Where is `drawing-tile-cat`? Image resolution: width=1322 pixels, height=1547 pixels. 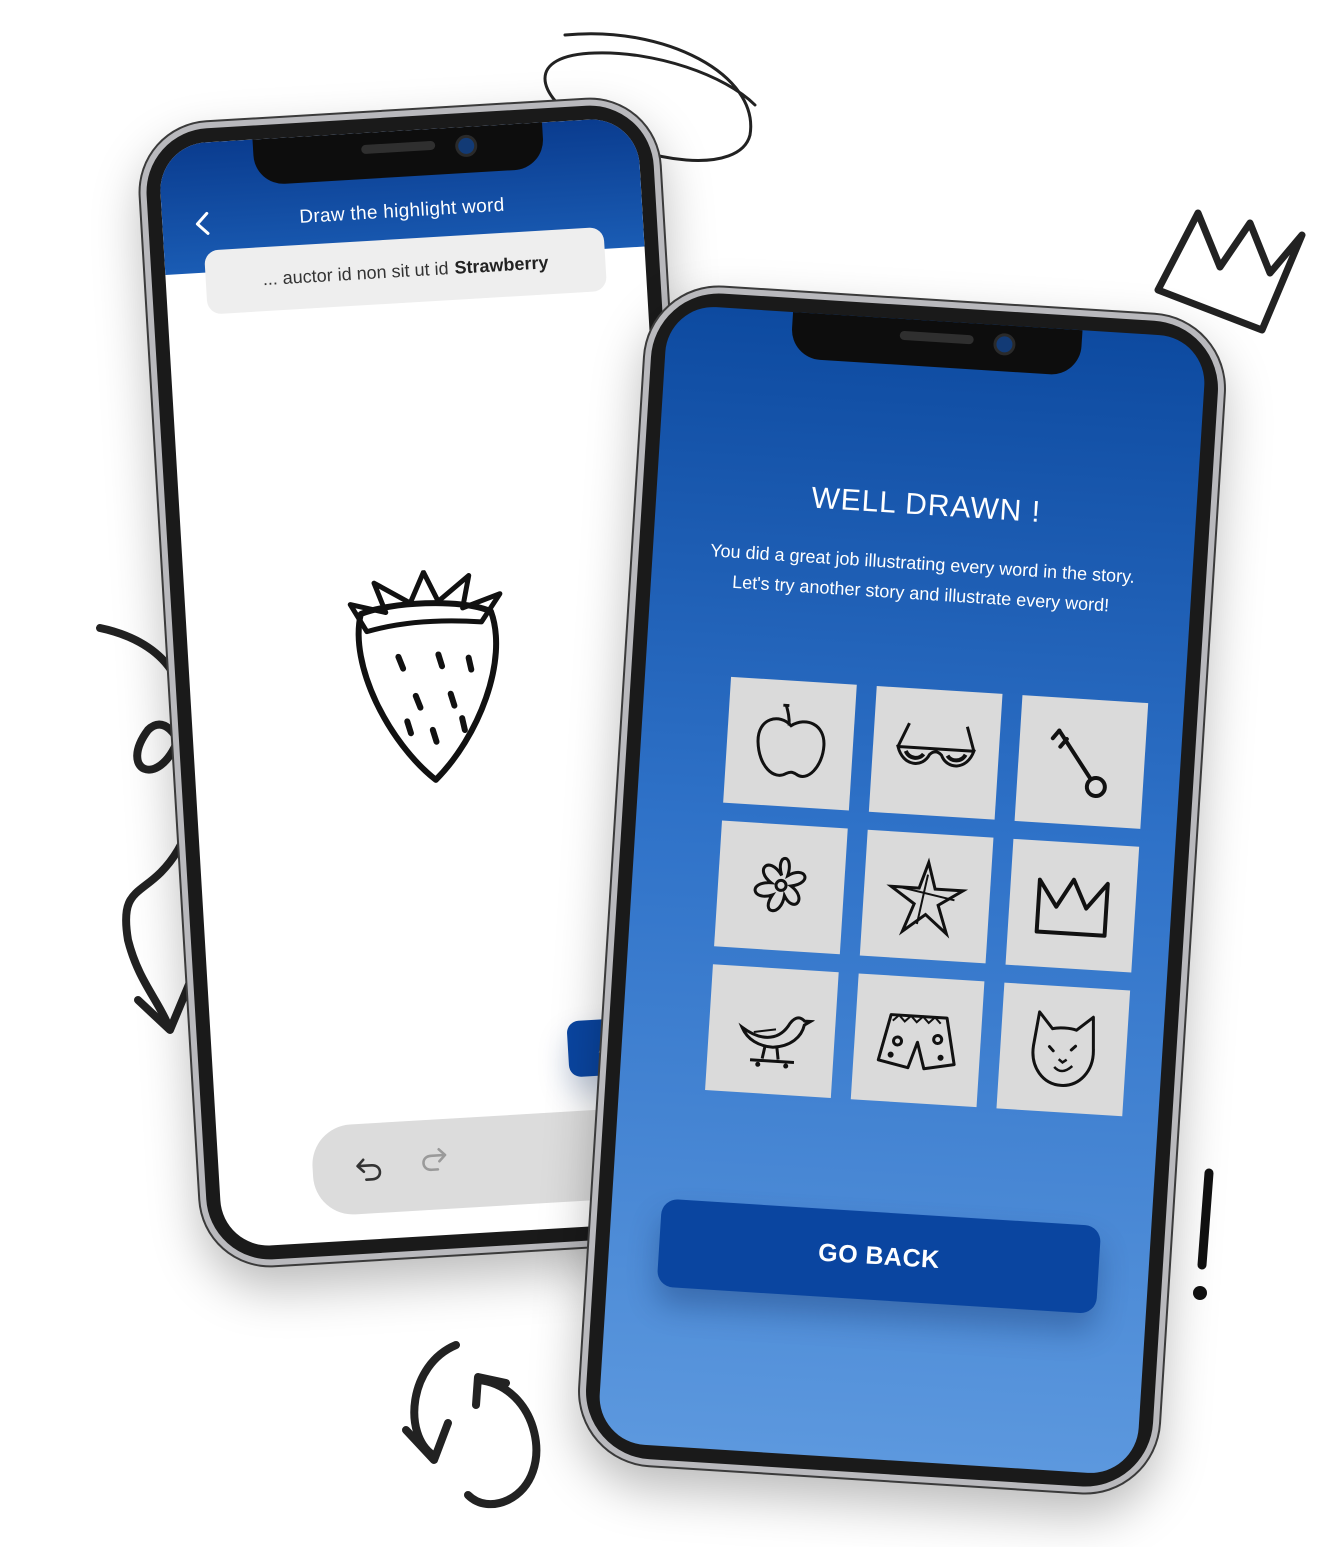
drawing-tile-cat is located at coordinates (1063, 1049).